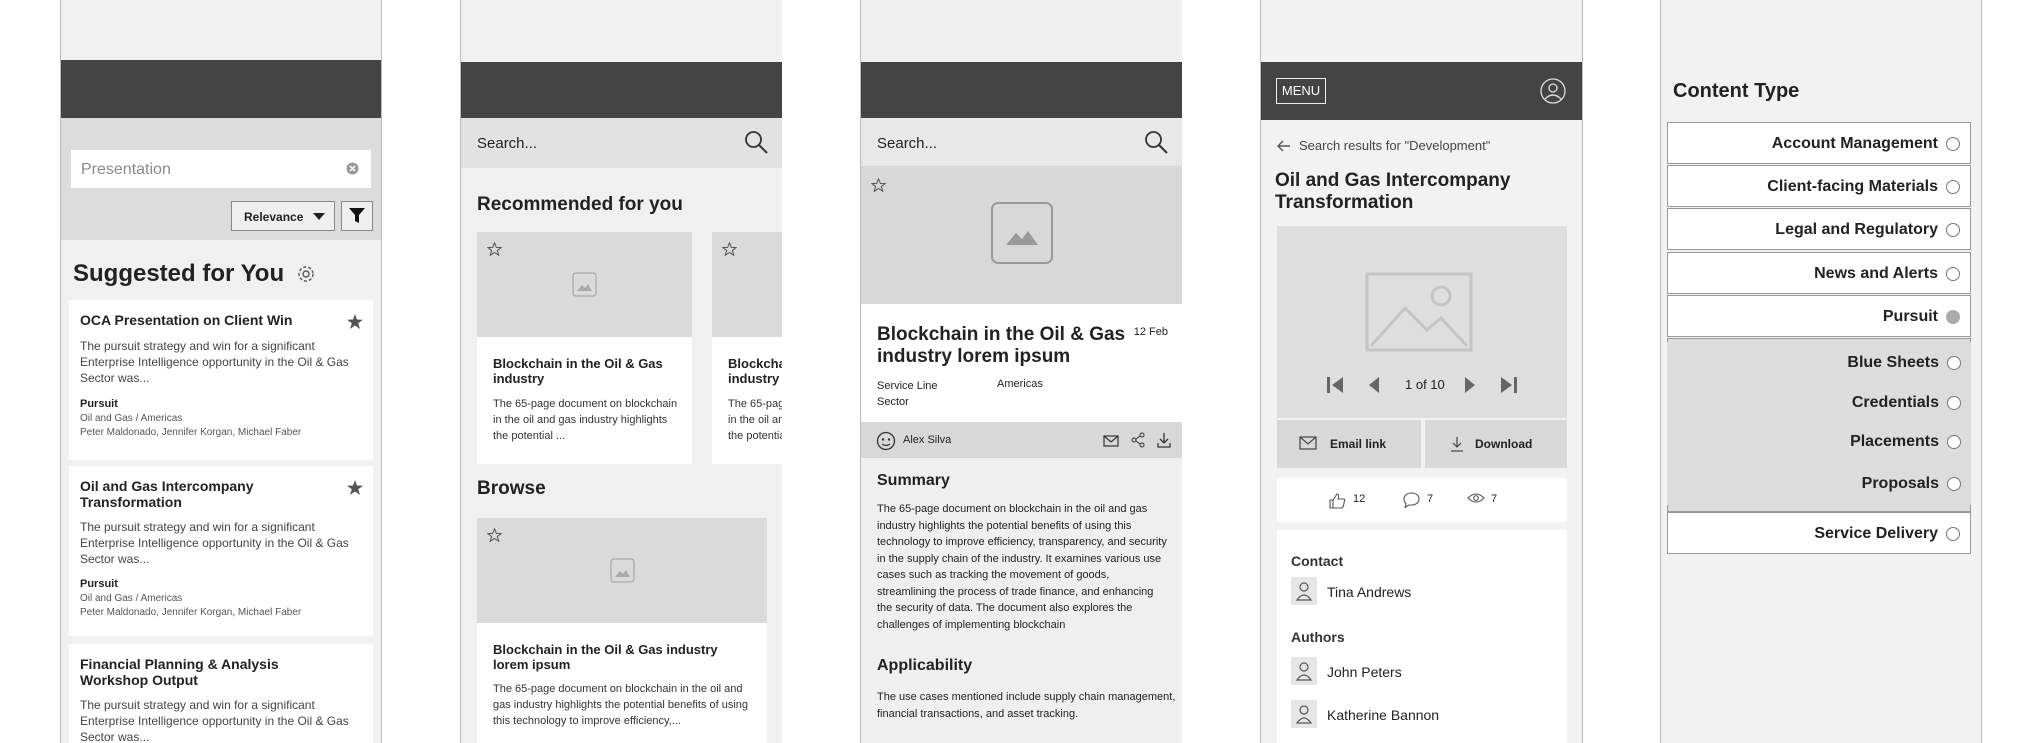 Image resolution: width=2040 pixels, height=743 pixels. Describe the element at coordinates (1336, 385) in the screenshot. I see `first-page-icon` at that location.